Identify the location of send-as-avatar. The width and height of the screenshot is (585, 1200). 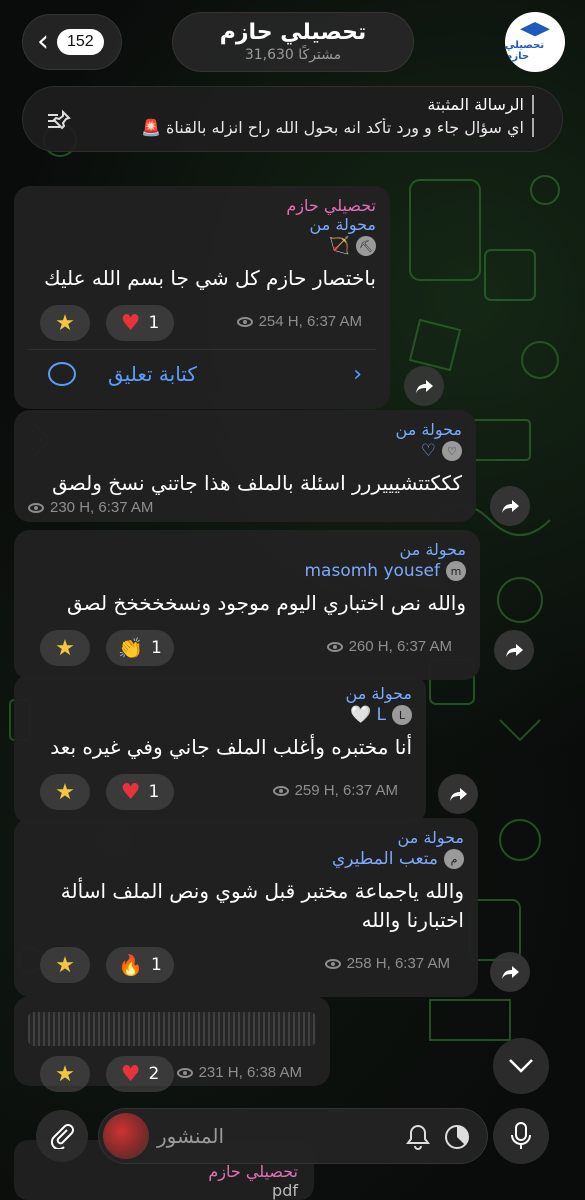
(126, 1136).